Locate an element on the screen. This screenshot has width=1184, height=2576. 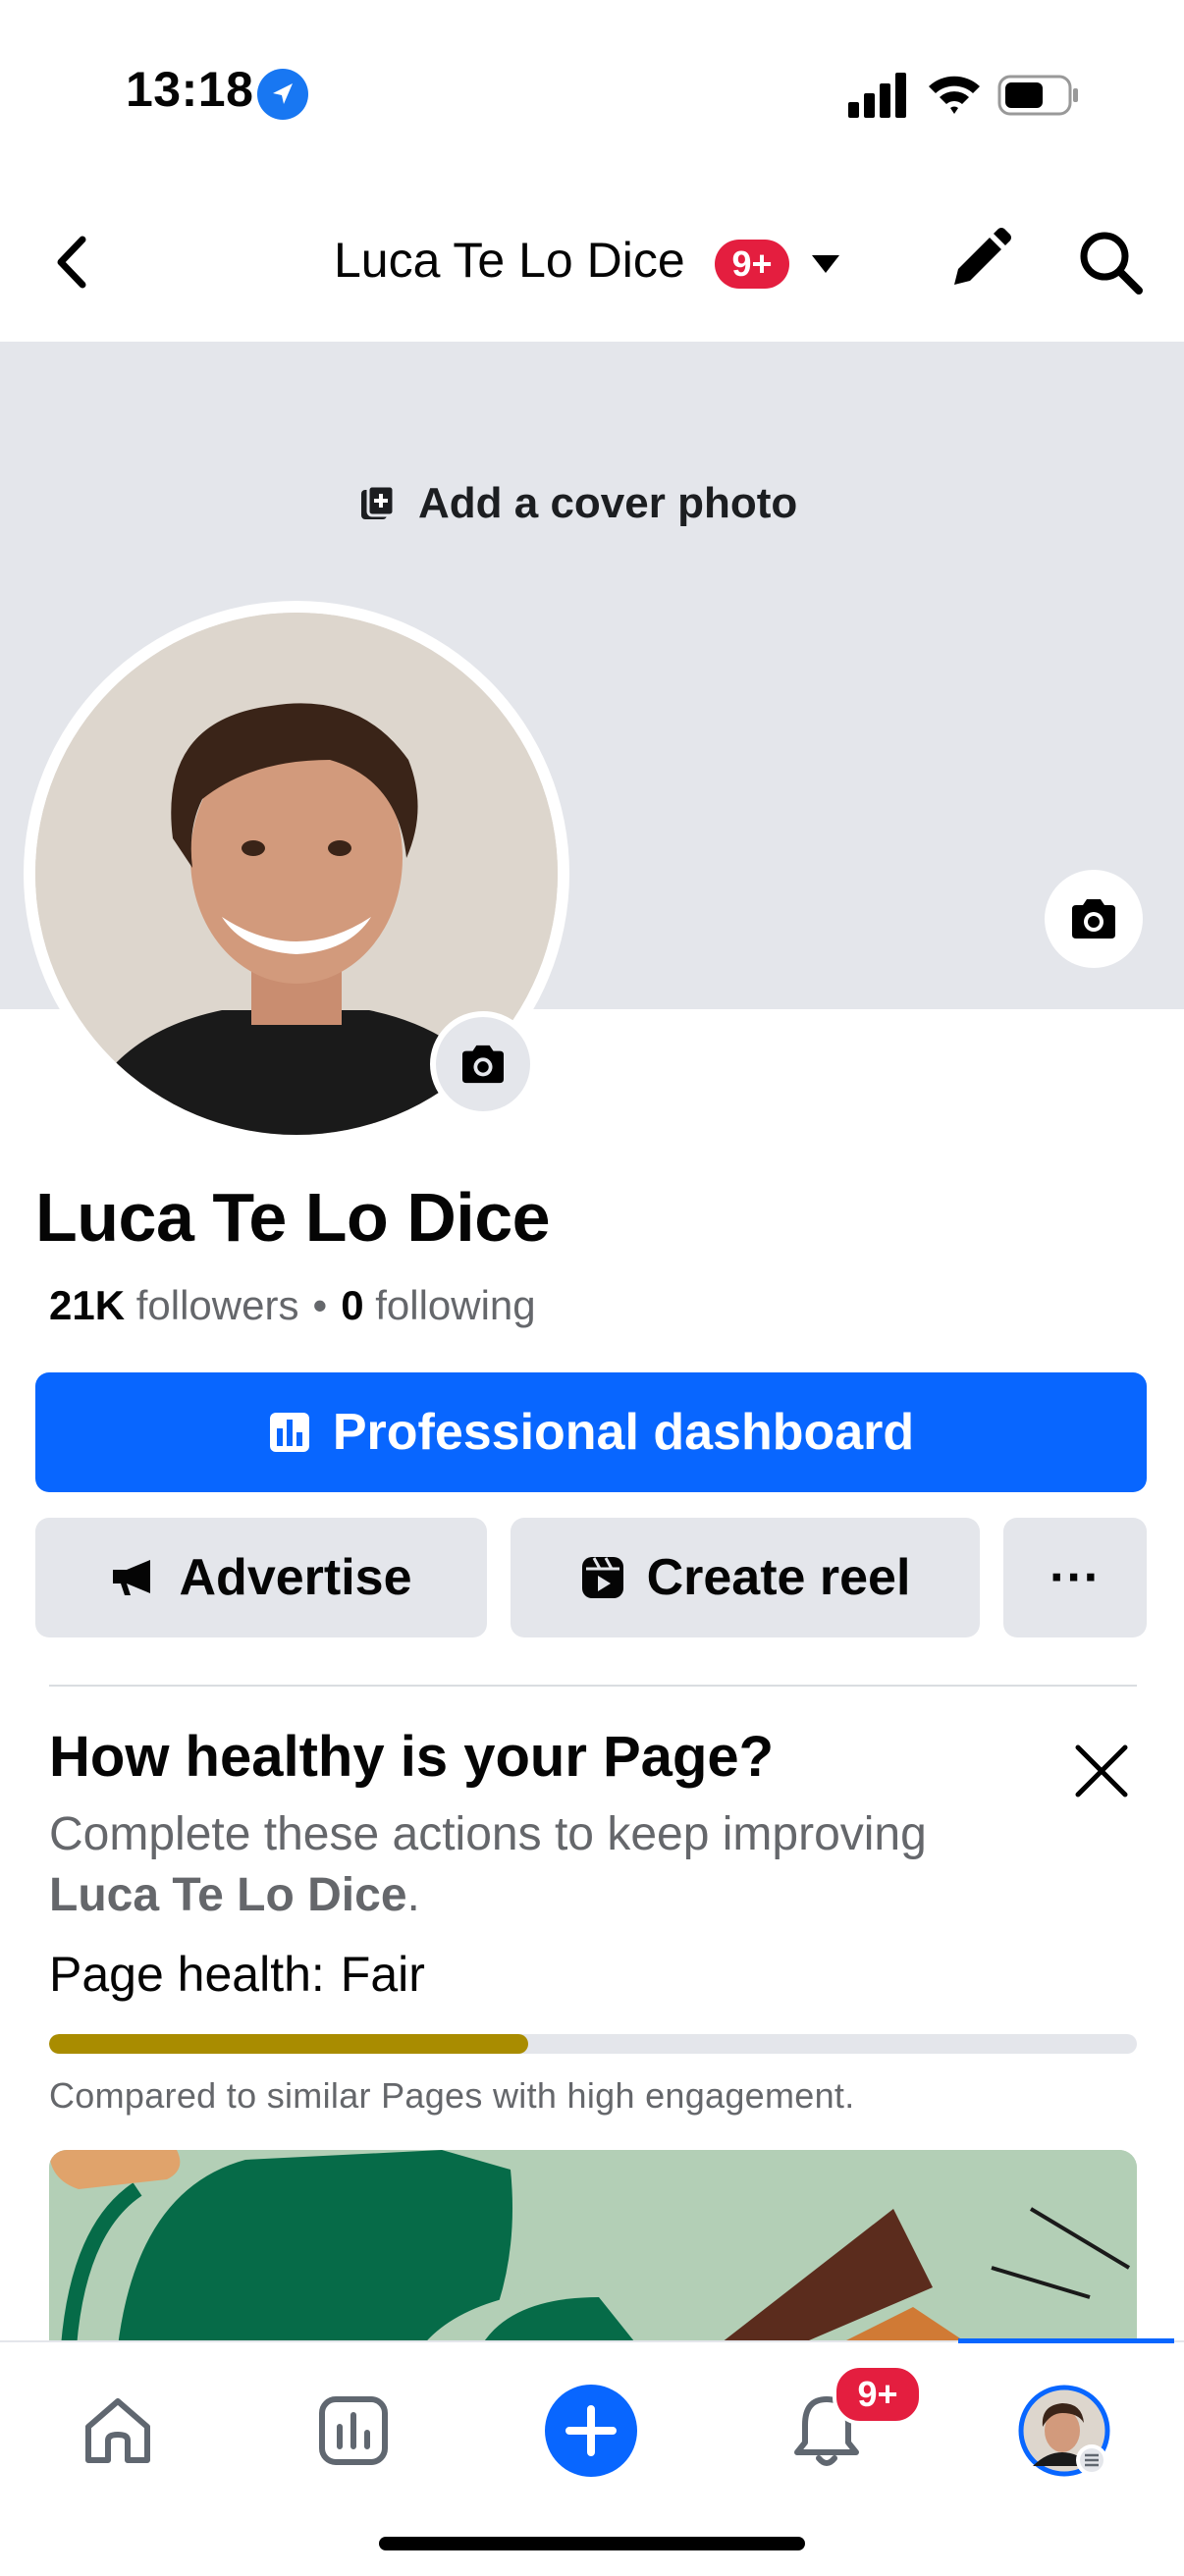
create-reel-label: Create reel is located at coordinates (778, 1577).